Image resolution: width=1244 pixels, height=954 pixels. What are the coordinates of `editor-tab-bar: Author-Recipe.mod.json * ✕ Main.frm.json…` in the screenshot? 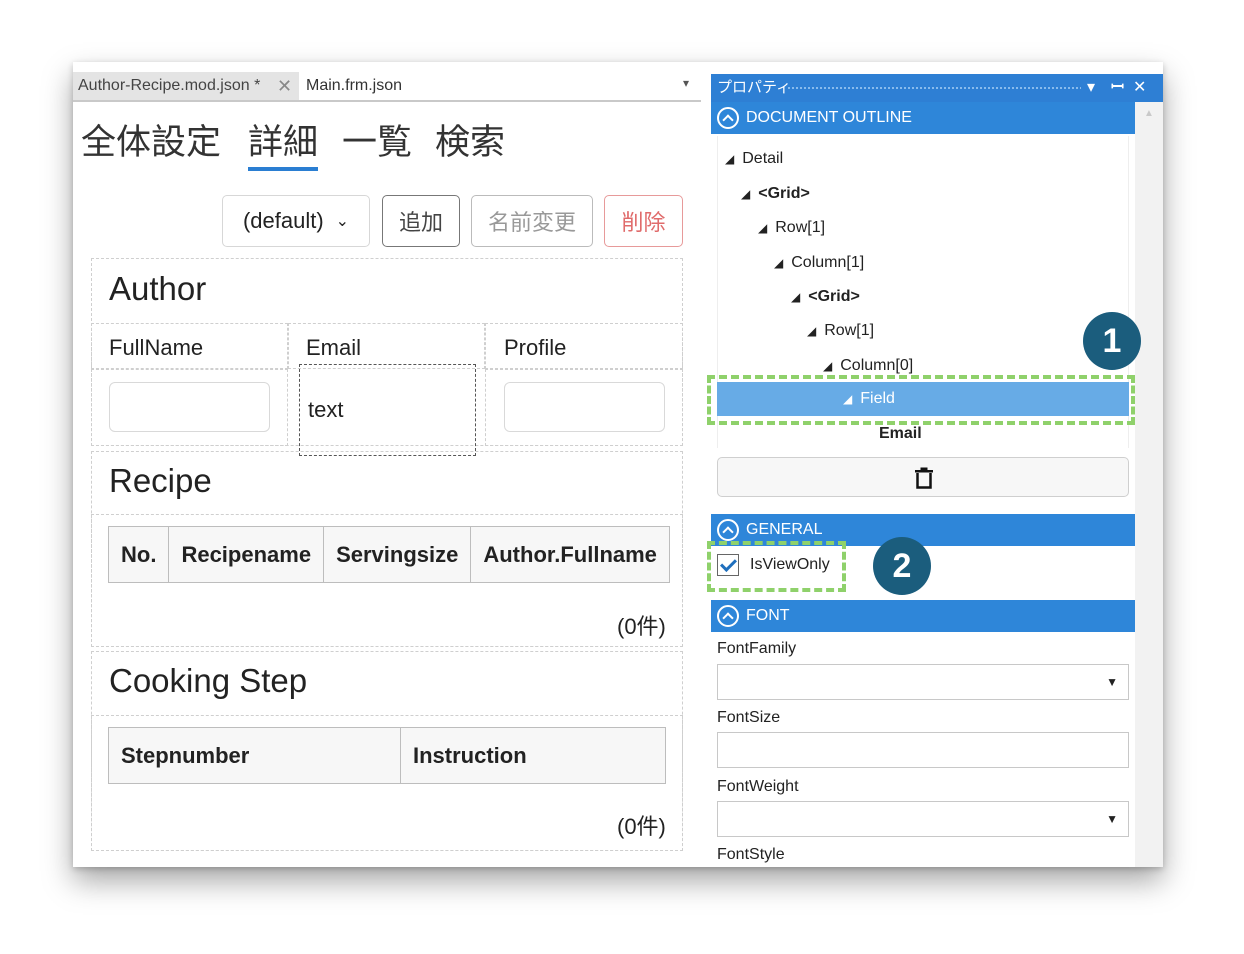 It's located at (387, 87).